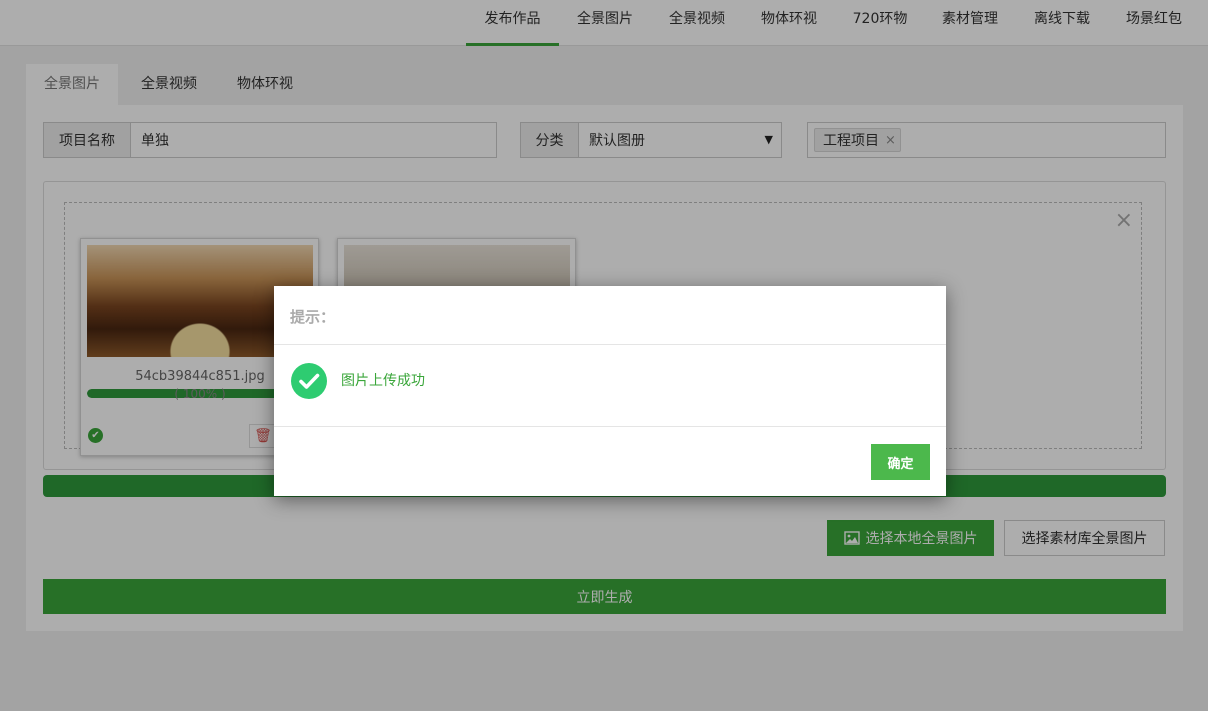 The width and height of the screenshot is (1208, 711). Describe the element at coordinates (610, 386) in the screenshot. I see `dialog-body: 图片上传成功` at that location.